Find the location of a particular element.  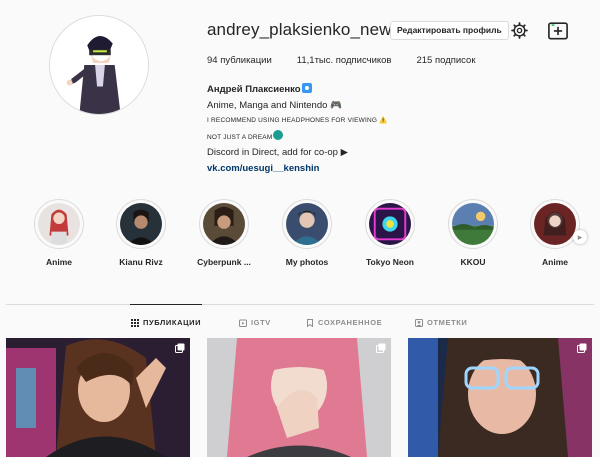

tab-igtv: IGTV is located at coordinates (255, 322).